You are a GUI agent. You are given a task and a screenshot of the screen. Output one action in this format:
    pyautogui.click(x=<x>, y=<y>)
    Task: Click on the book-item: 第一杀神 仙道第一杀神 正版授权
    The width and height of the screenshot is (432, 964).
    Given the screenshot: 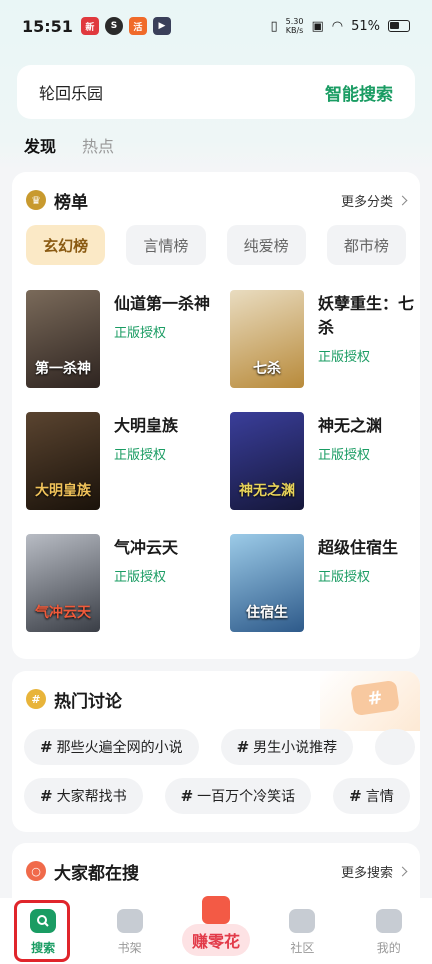 What is the action you would take?
    pyautogui.click(x=121, y=339)
    